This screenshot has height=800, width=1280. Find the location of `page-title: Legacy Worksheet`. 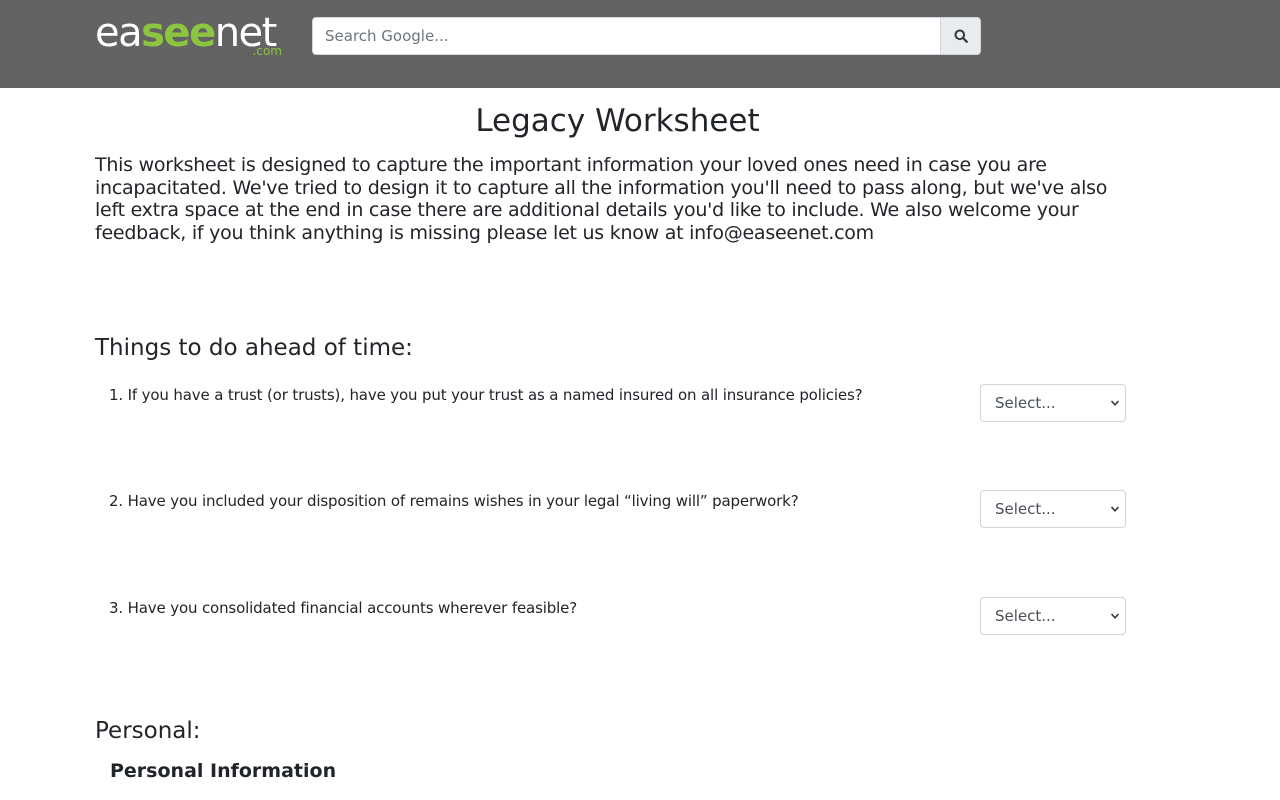

page-title: Legacy Worksheet is located at coordinates (617, 121).